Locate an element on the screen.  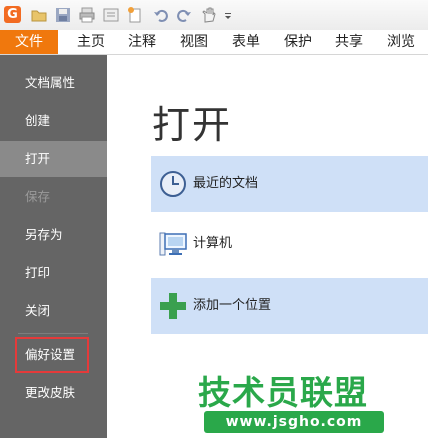
tab-form: 表单 is located at coordinates (246, 42).